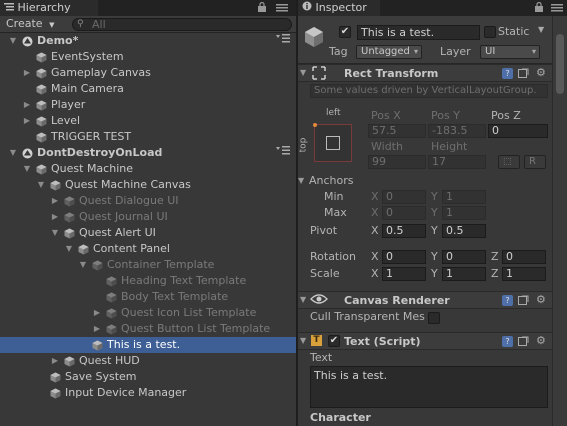  Describe the element at coordinates (490, 32) in the screenshot. I see `static-checkbox` at that location.